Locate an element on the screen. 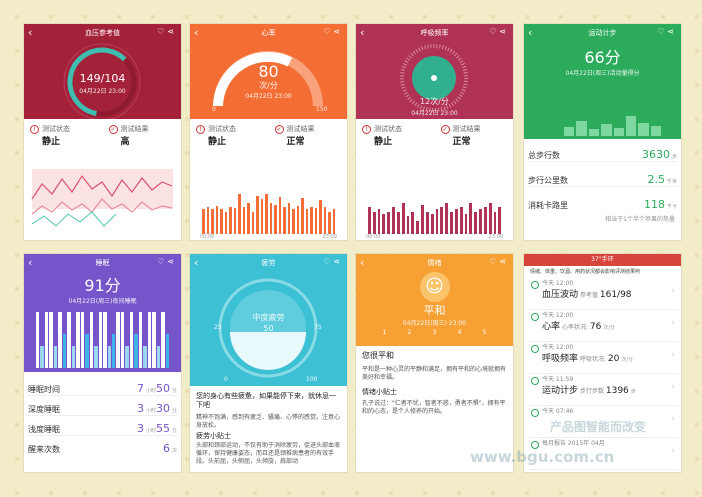 The height and width of the screenshot is (497, 702). hr-bar-chart is located at coordinates (268, 211).